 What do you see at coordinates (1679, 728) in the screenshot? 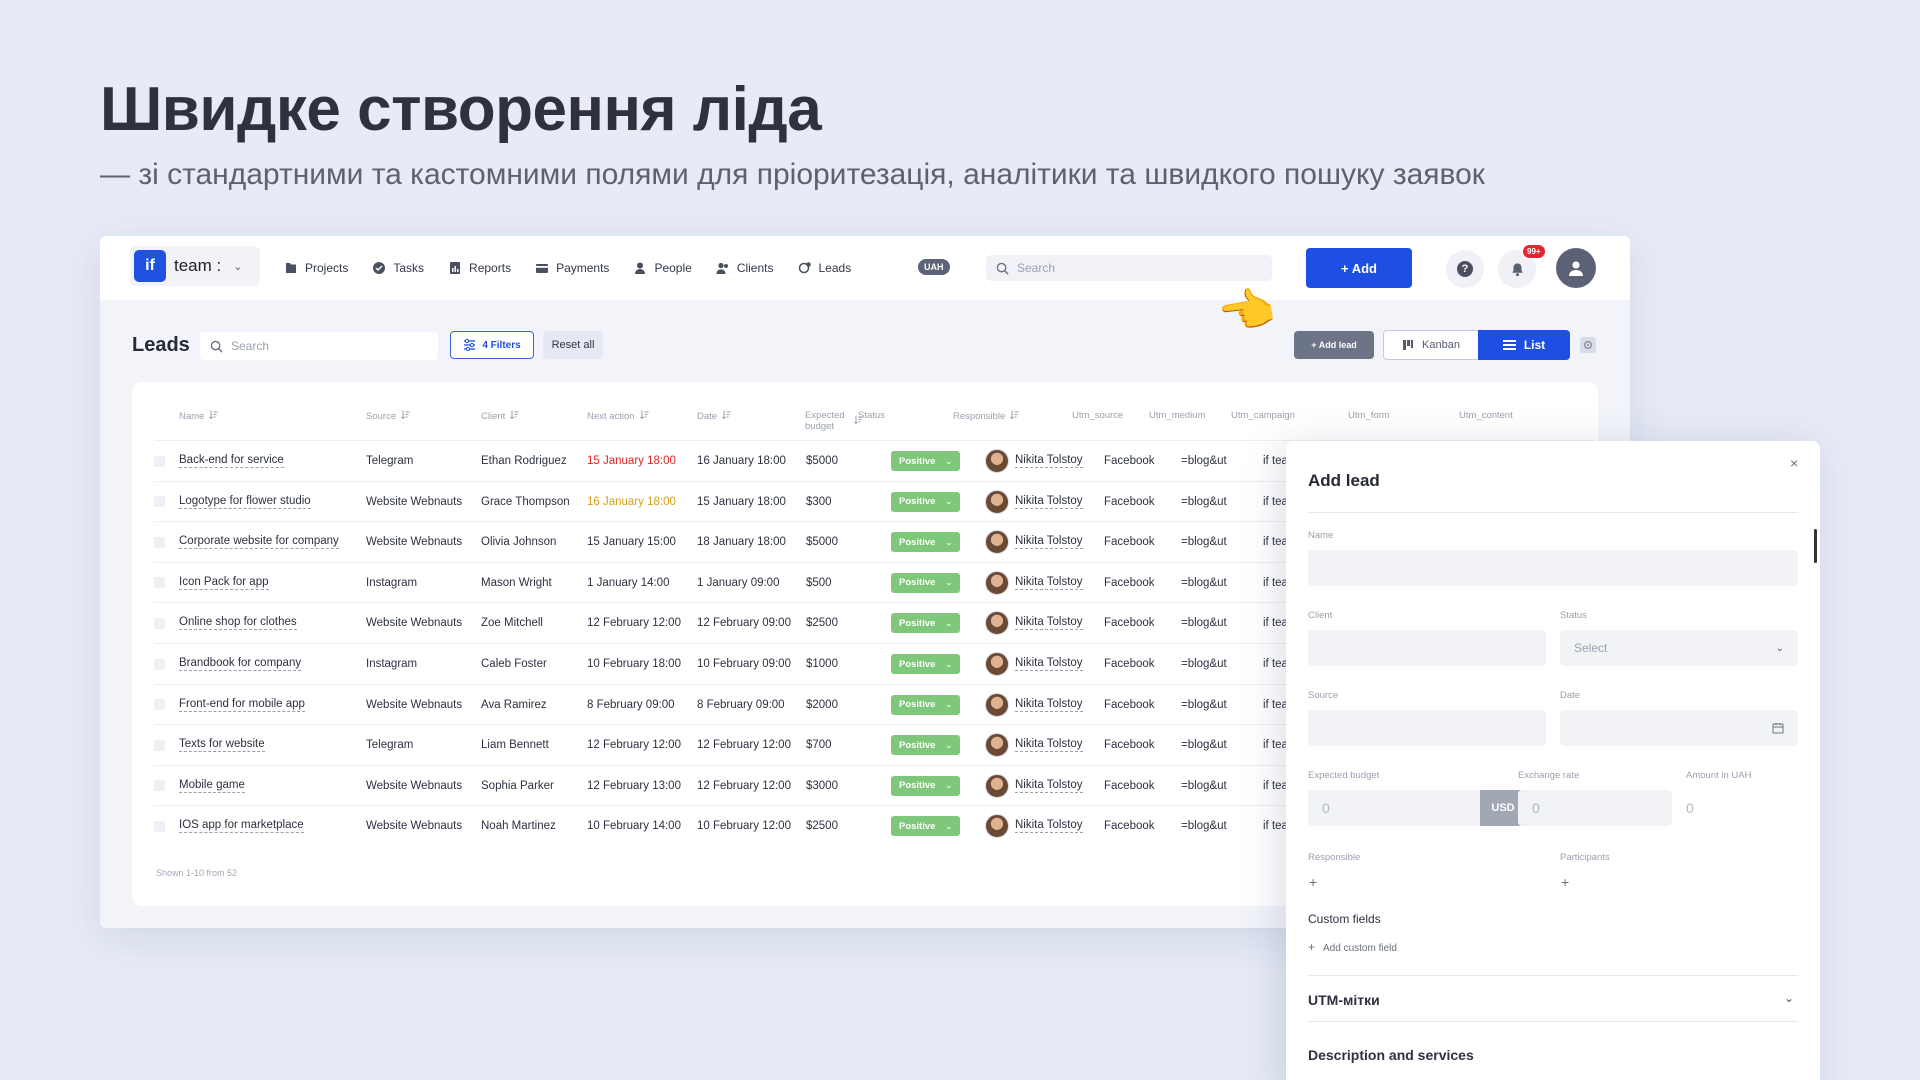
I see `date-field` at bounding box center [1679, 728].